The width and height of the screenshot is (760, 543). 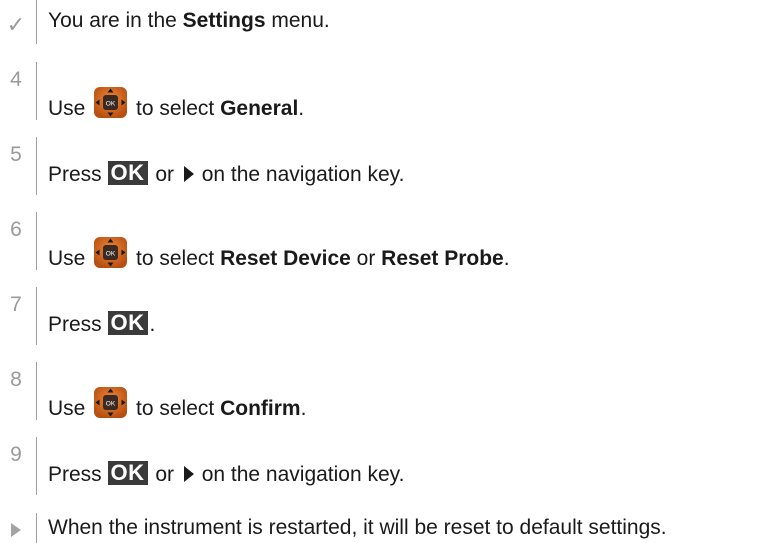 I want to click on prereq-text-before: You are in the, so click(x=115, y=20).